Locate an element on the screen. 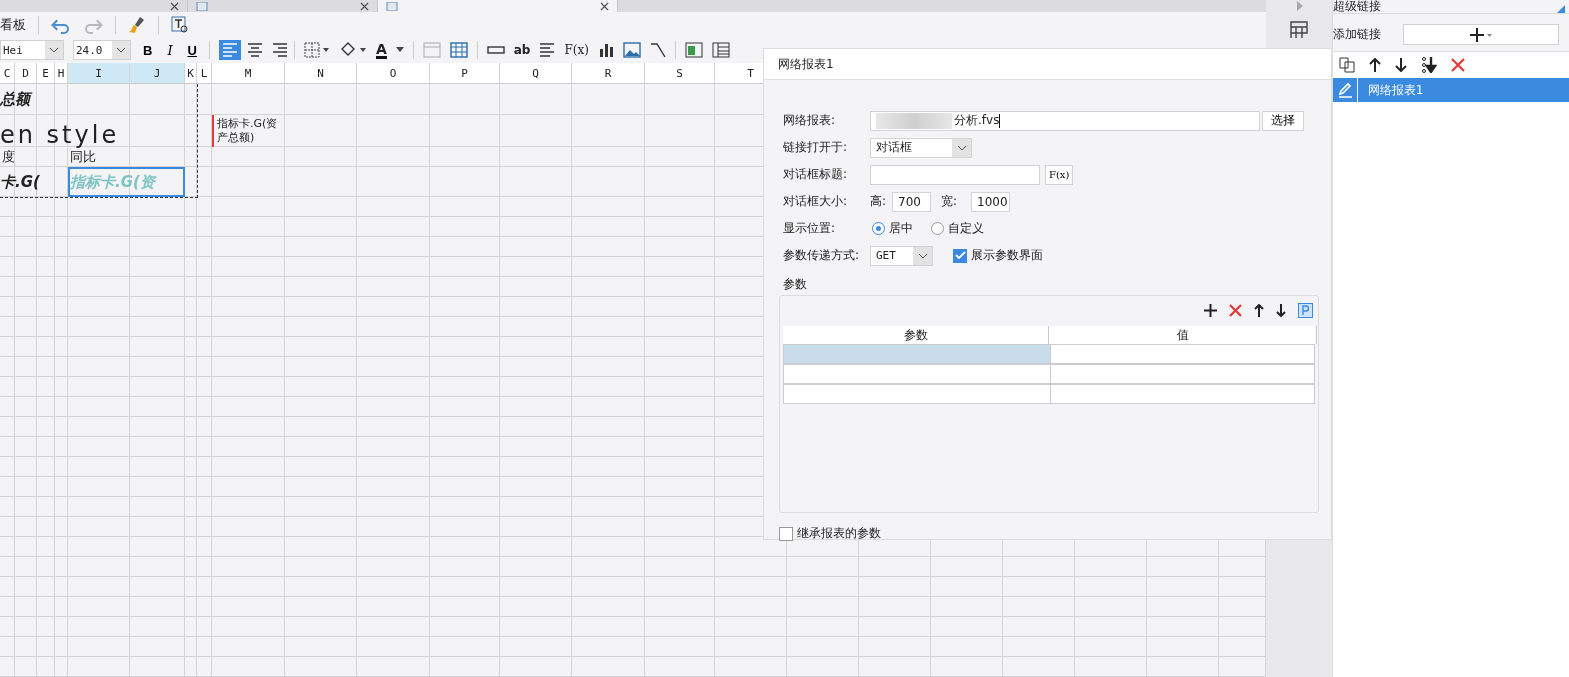  field-label: 对话框标题: is located at coordinates (816, 174).